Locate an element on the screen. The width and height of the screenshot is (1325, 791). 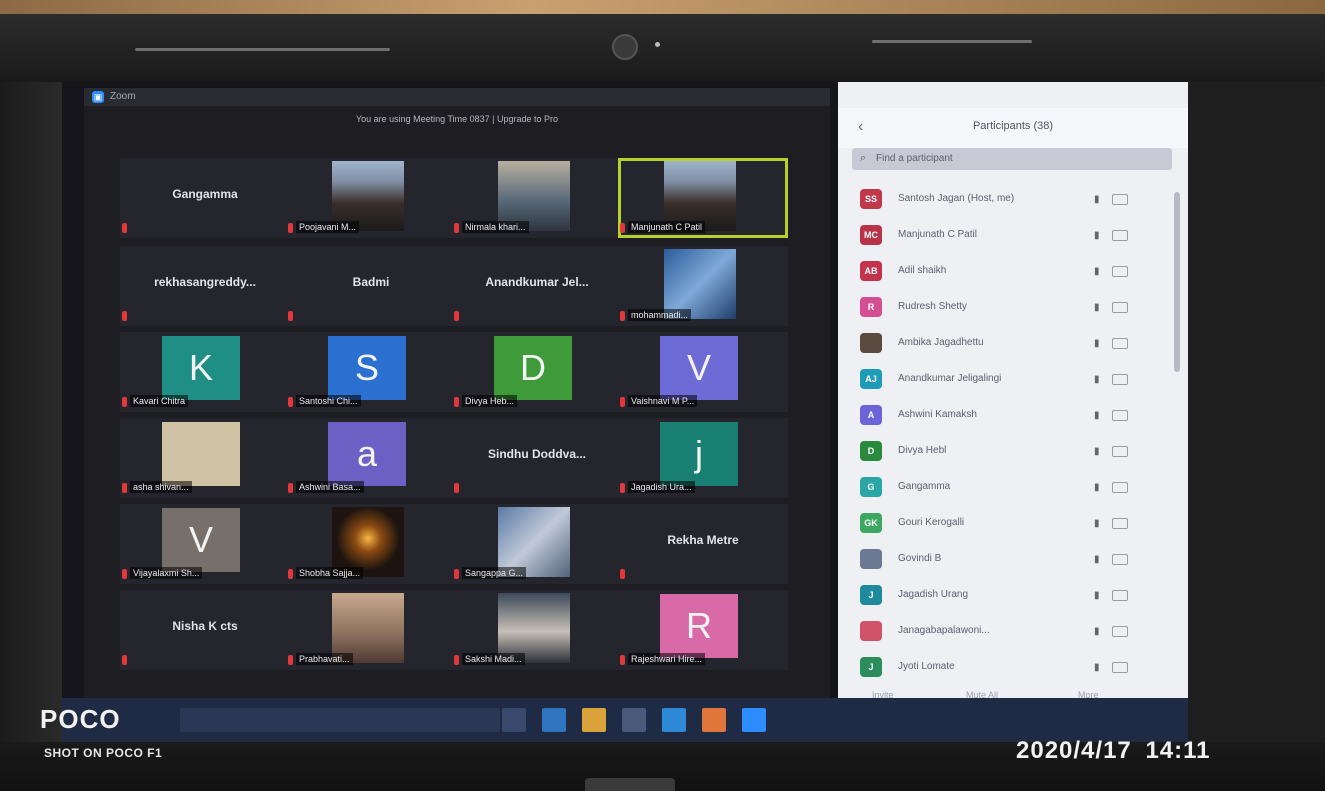
participant-name: Rudresh Shetty is located at coordinates (932, 306).